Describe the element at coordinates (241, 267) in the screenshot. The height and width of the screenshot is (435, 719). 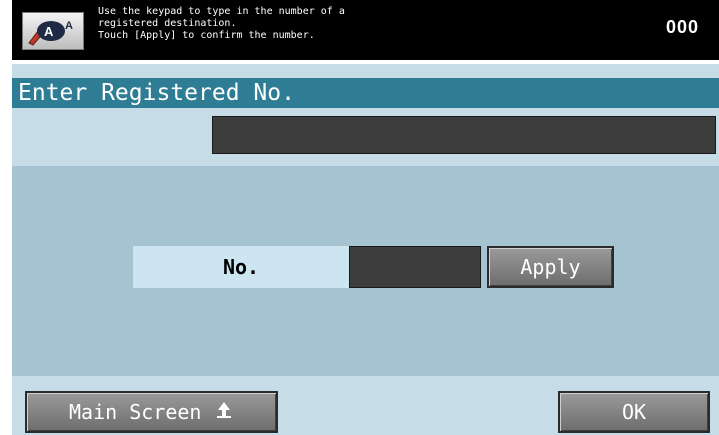
I see `number-label: No.` at that location.